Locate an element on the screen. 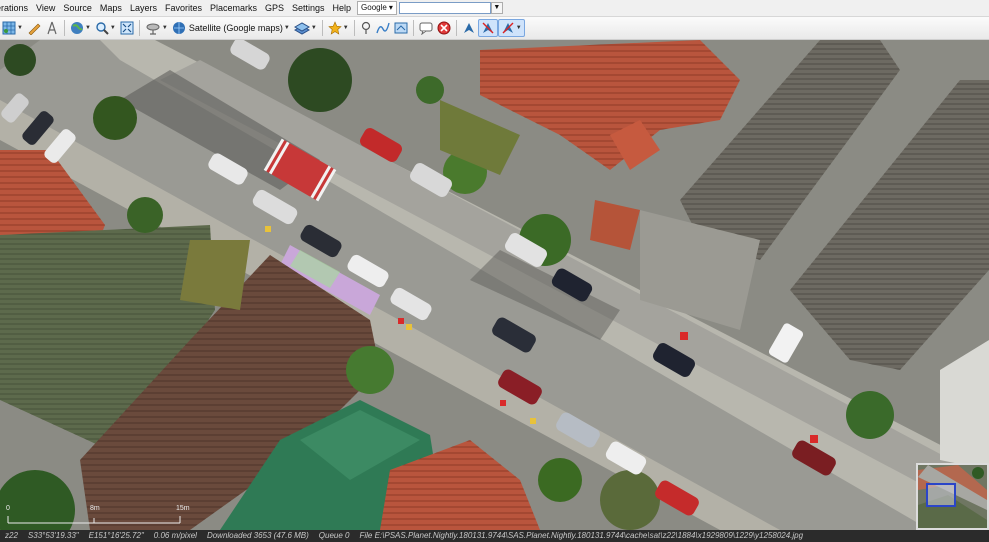 This screenshot has height=542, width=989. gps-track-button is located at coordinates (469, 28).